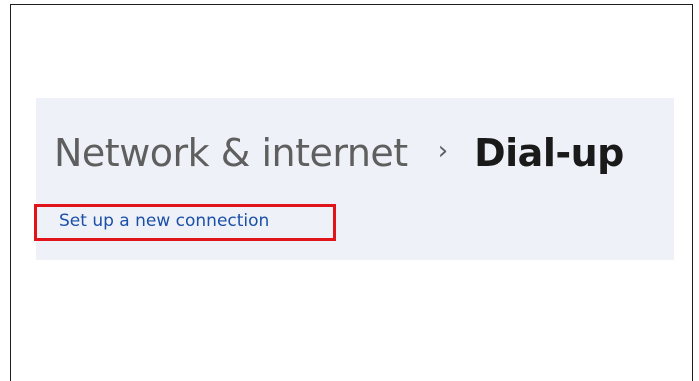  Describe the element at coordinates (164, 221) in the screenshot. I see `set-up-new-connection-link: Set up a new connection` at that location.